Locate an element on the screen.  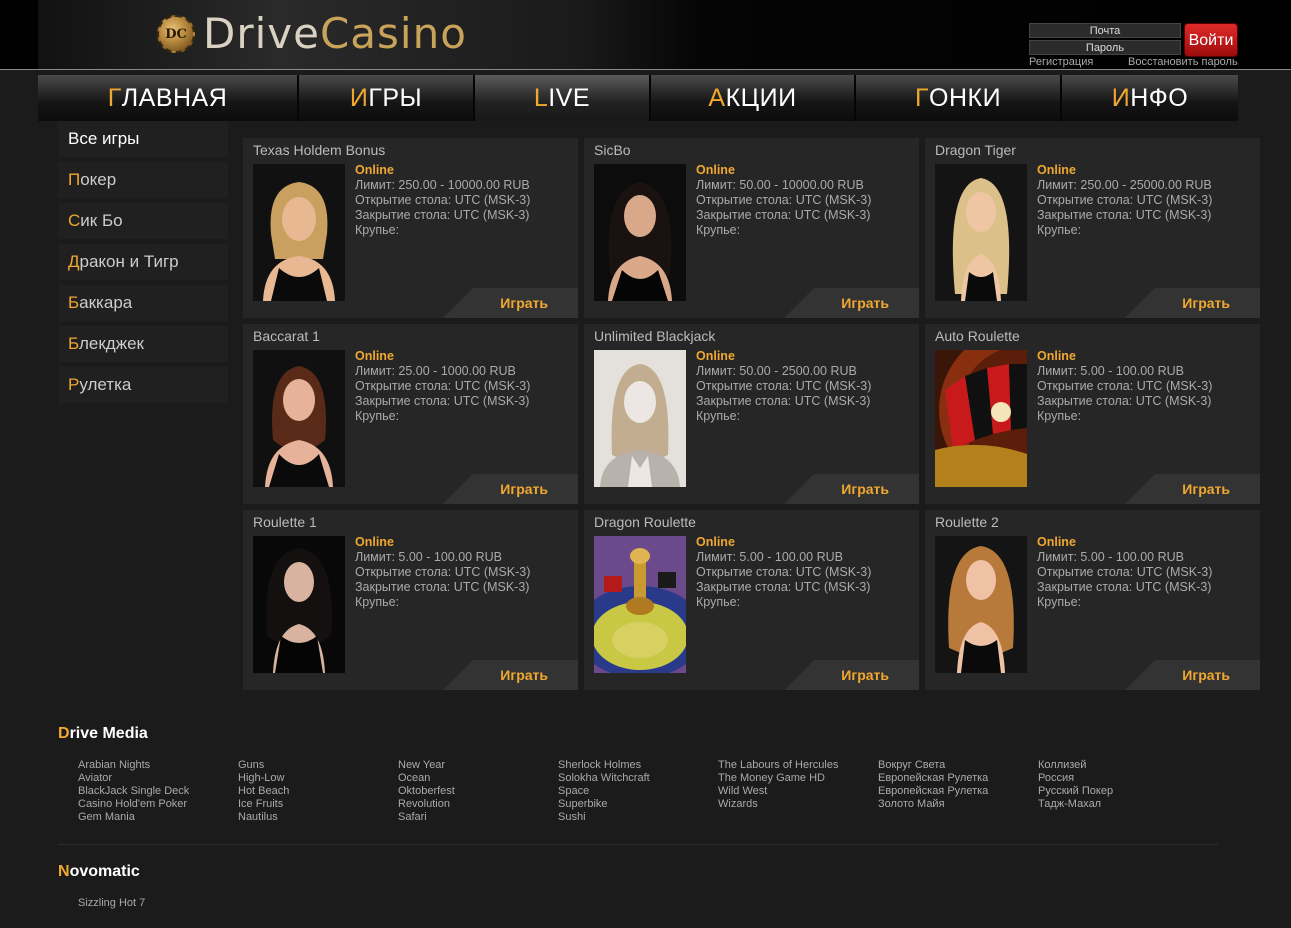
game-link: Arabian Nights is located at coordinates (133, 765).